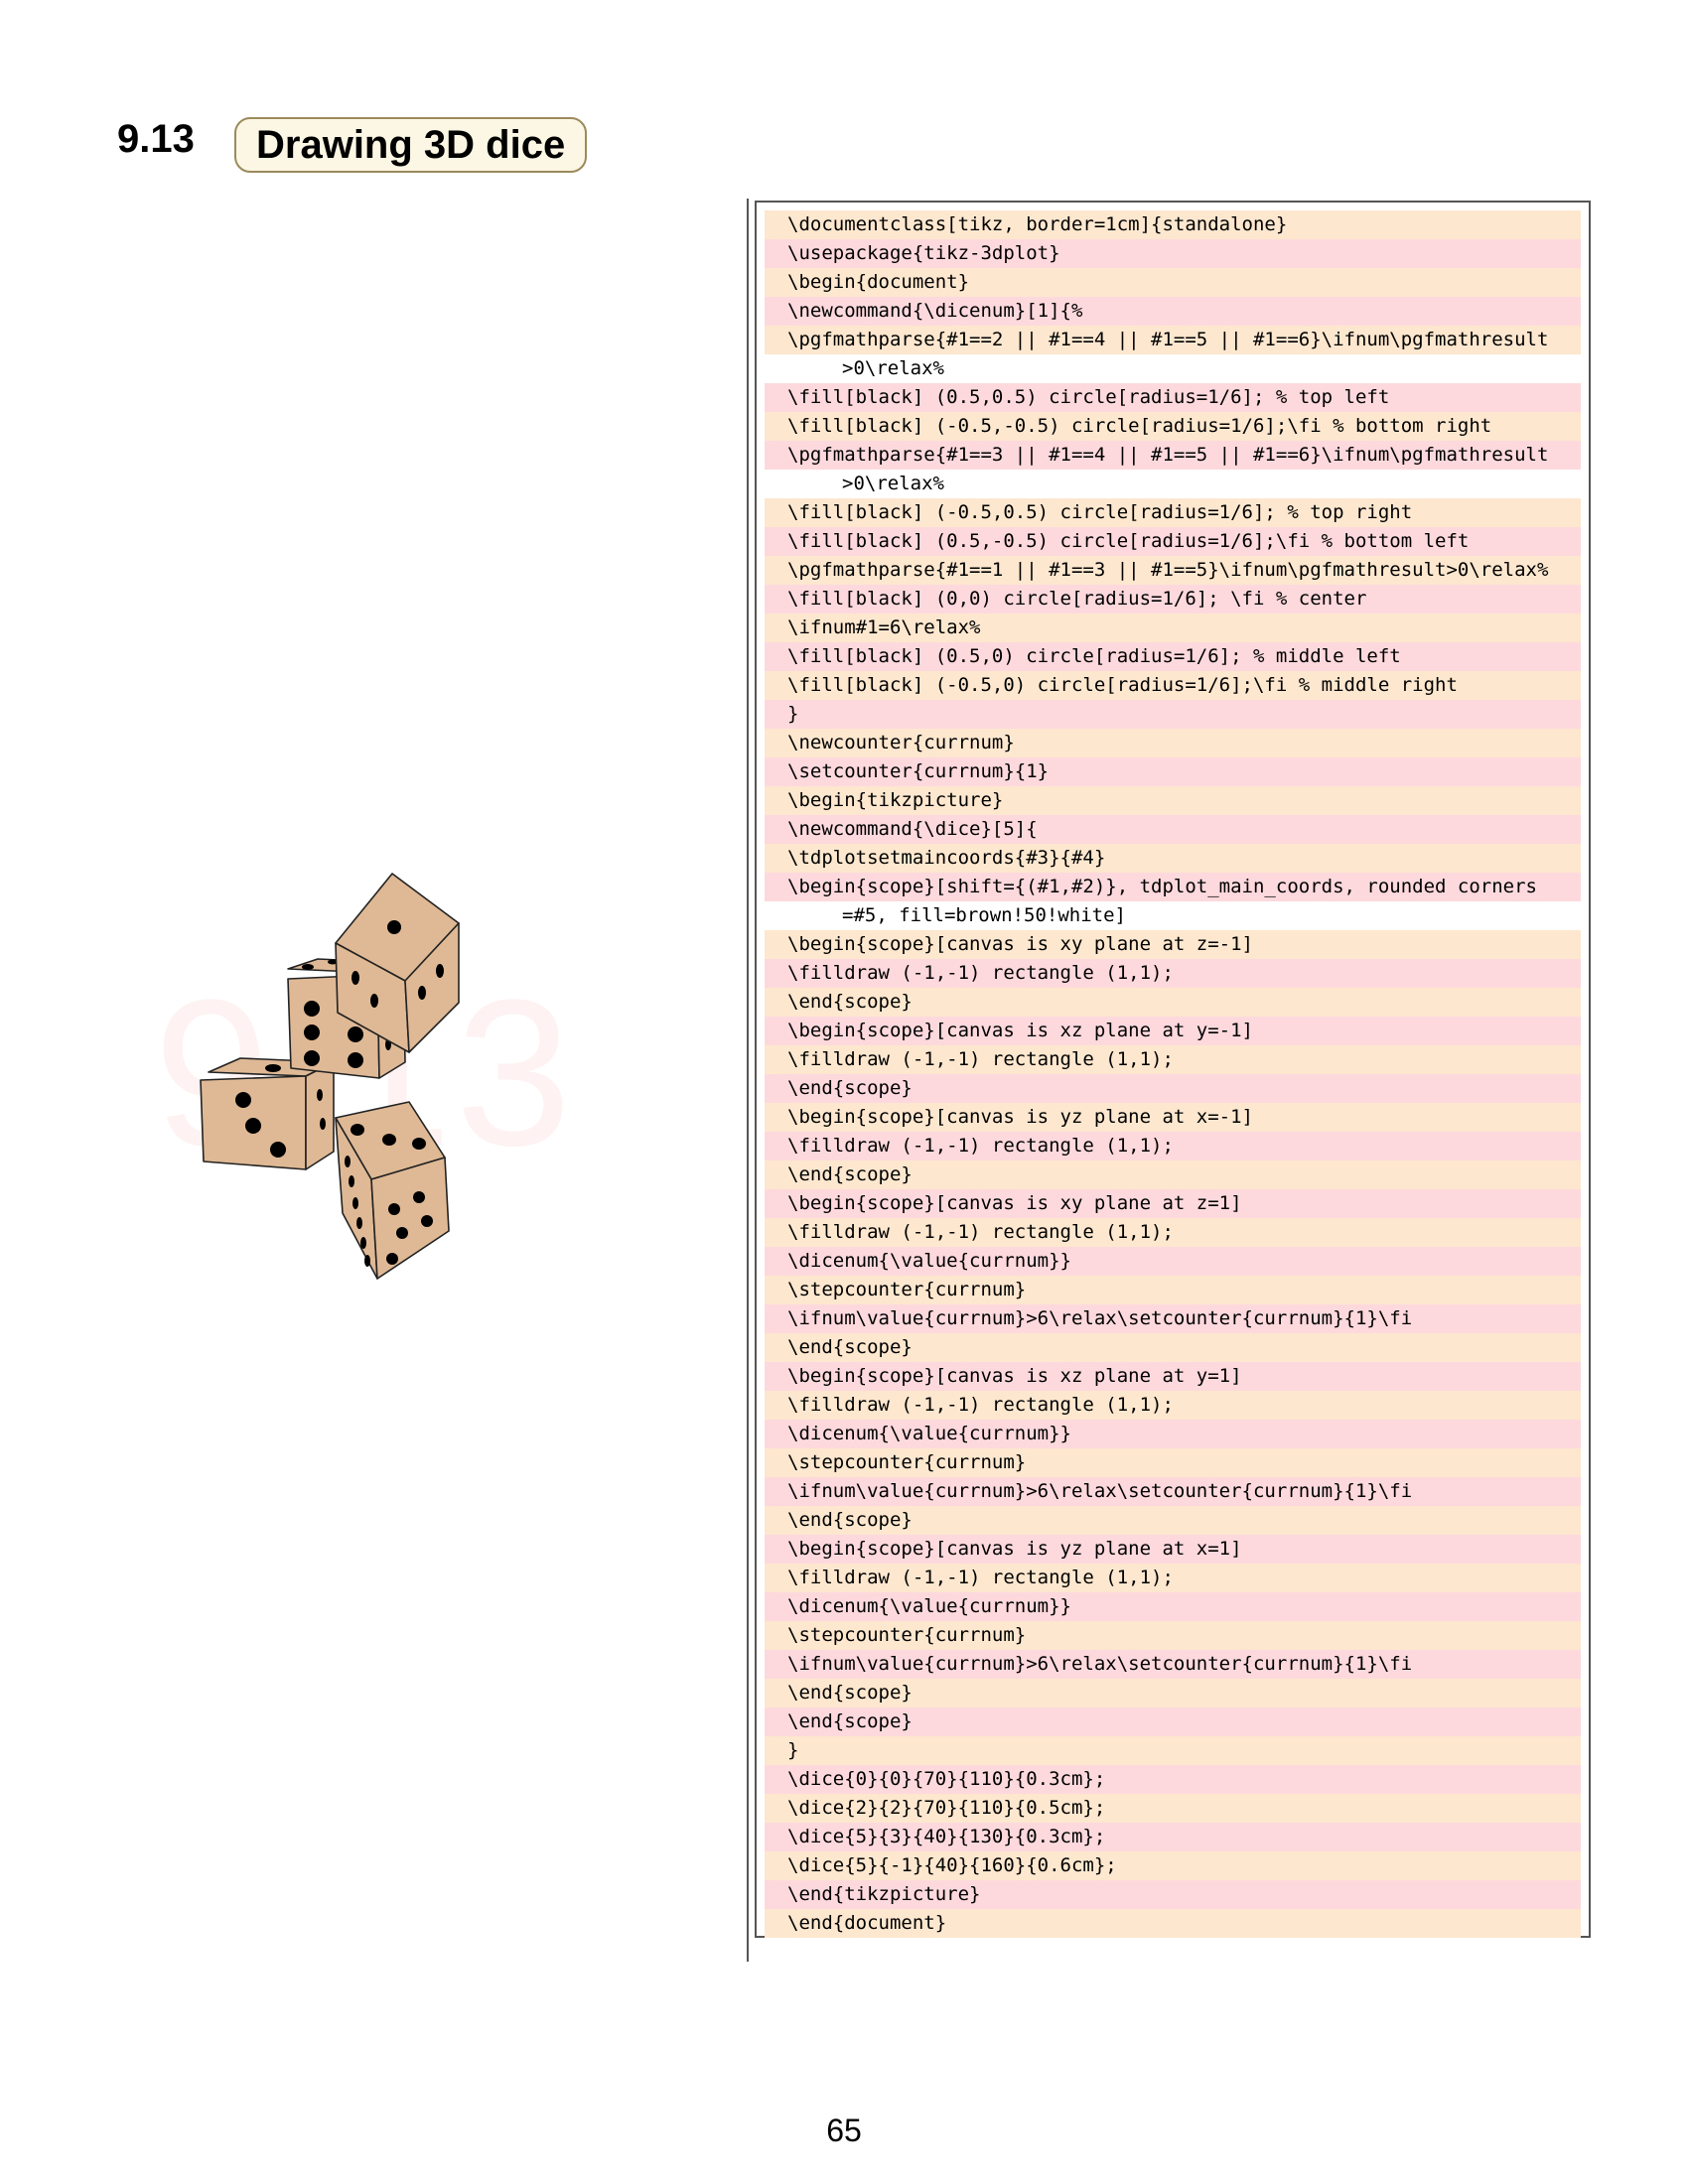 The image size is (1688, 2184). Describe the element at coordinates (1173, 915) in the screenshot. I see `code-line: =#5, fill=brown!50!white]` at that location.